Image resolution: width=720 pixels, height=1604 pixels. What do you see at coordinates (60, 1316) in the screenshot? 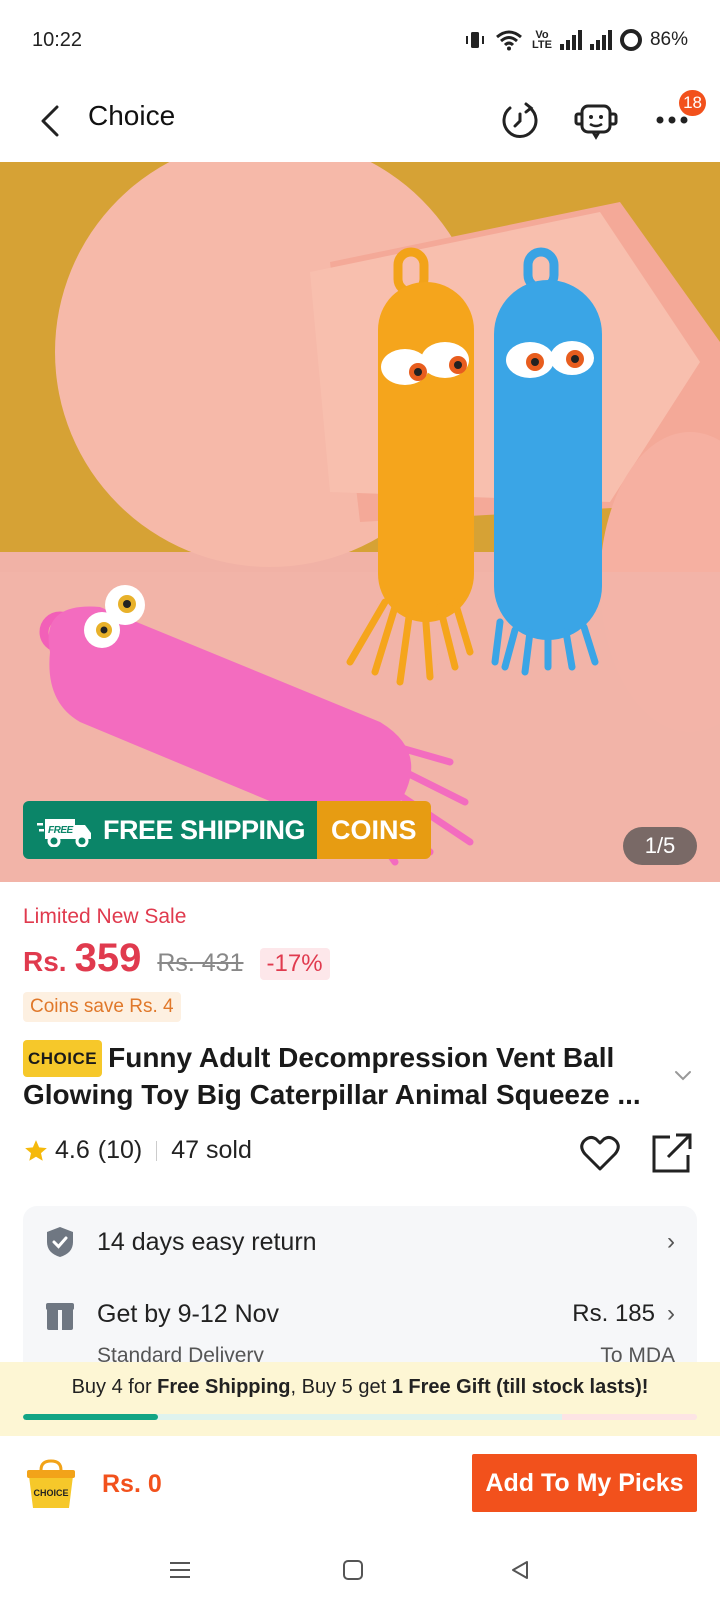
I see `package-icon` at bounding box center [60, 1316].